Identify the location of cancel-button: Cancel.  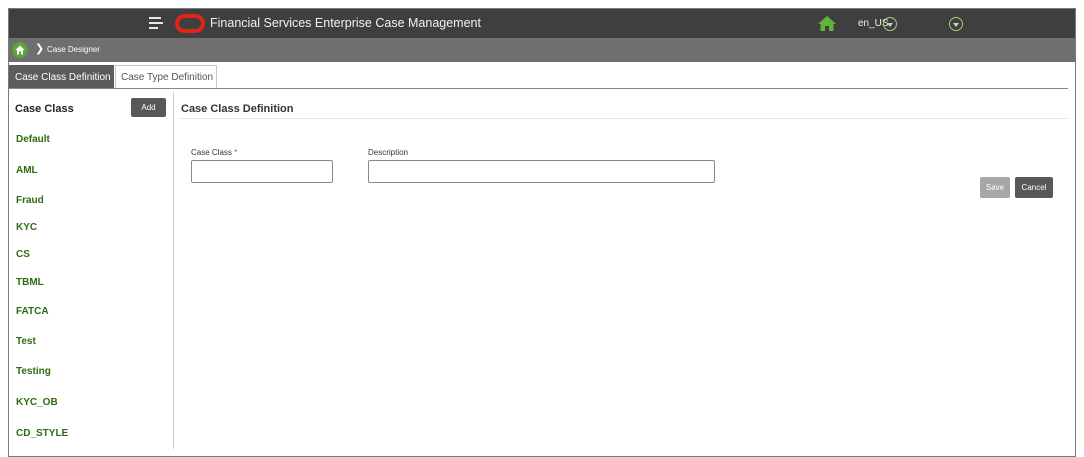
(1034, 187).